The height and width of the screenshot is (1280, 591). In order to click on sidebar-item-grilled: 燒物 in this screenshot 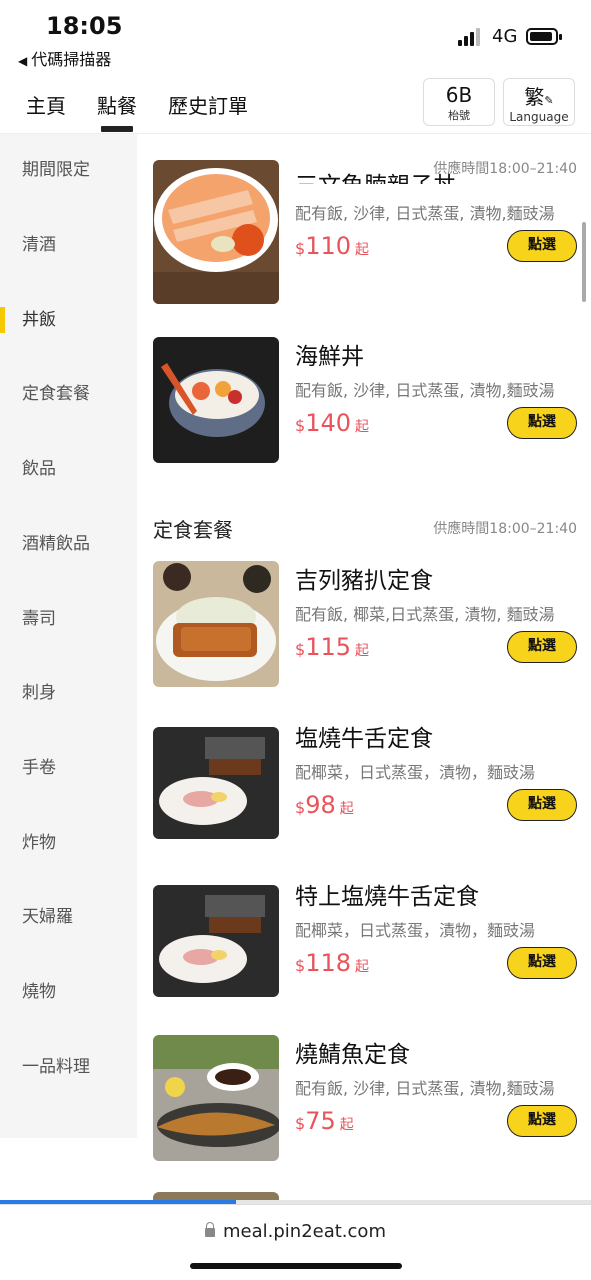, I will do `click(68, 992)`.